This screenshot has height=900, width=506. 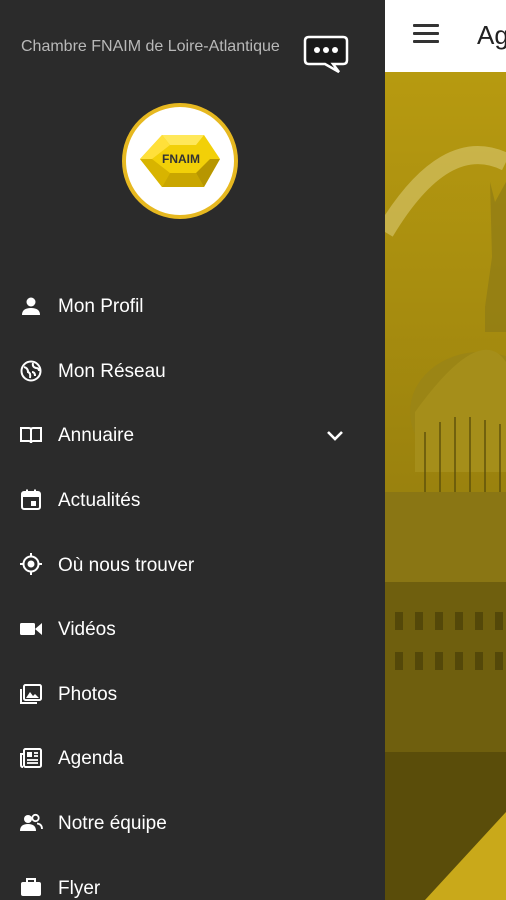 I want to click on globe-icon, so click(x=31, y=371).